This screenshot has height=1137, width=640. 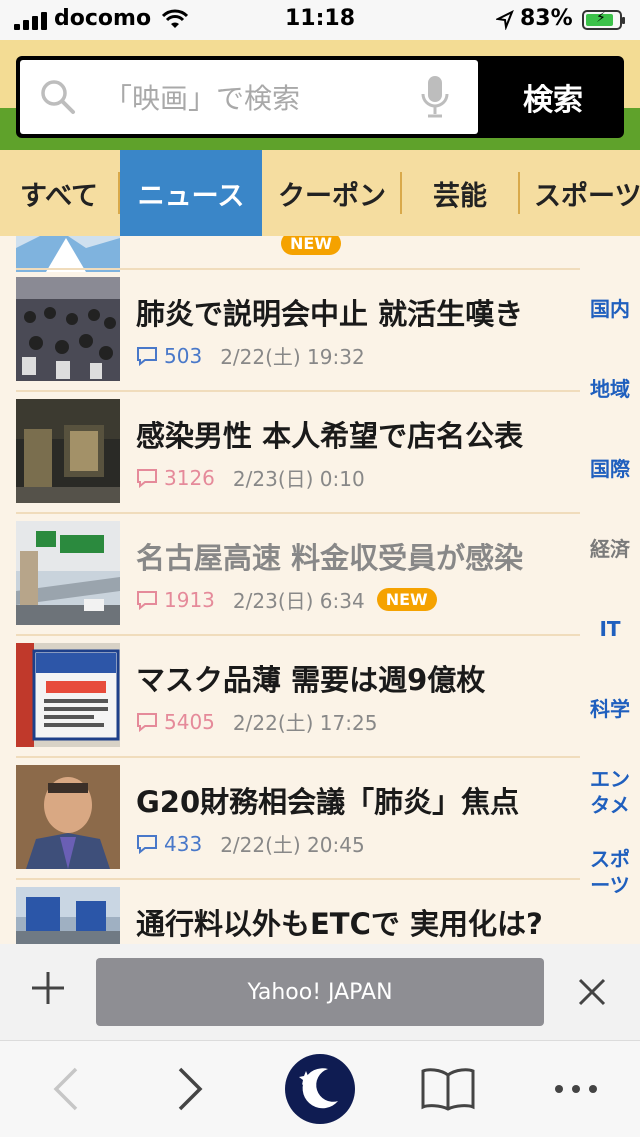 I want to click on news-date: 2/22(土) 20:45, so click(x=292, y=845).